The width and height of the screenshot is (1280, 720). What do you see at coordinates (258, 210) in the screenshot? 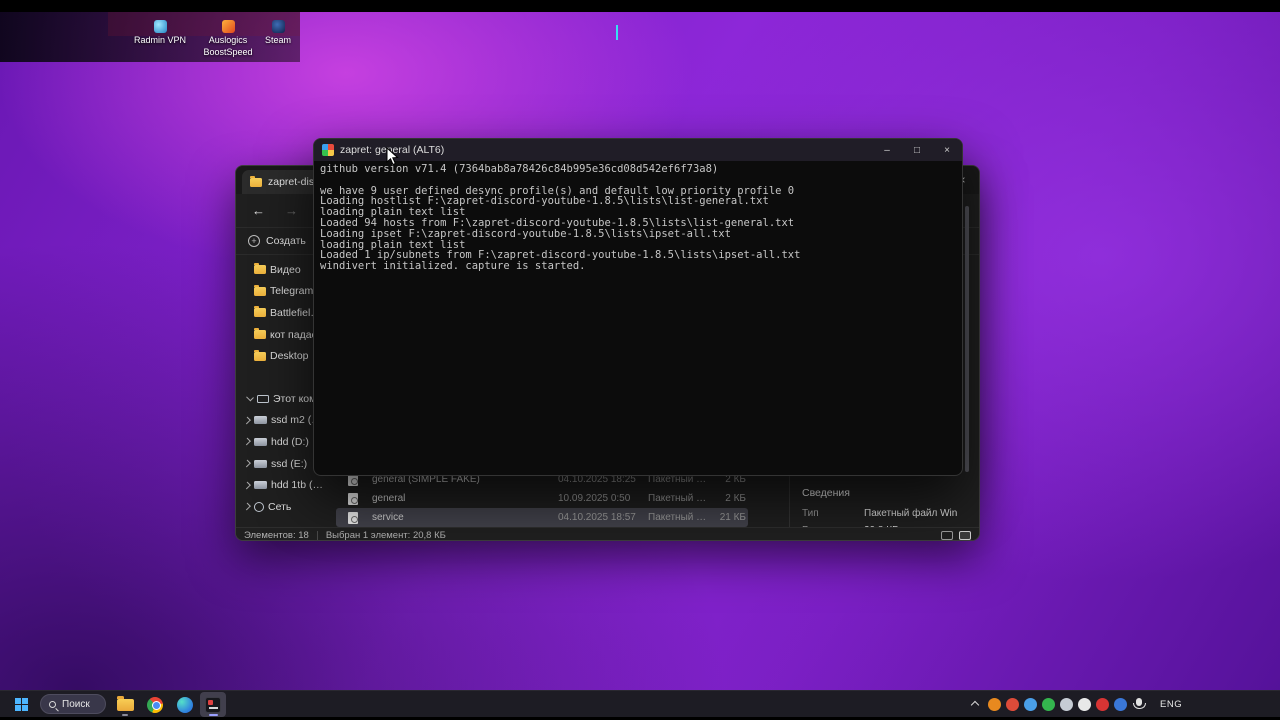
I see `back-button: ←` at bounding box center [258, 210].